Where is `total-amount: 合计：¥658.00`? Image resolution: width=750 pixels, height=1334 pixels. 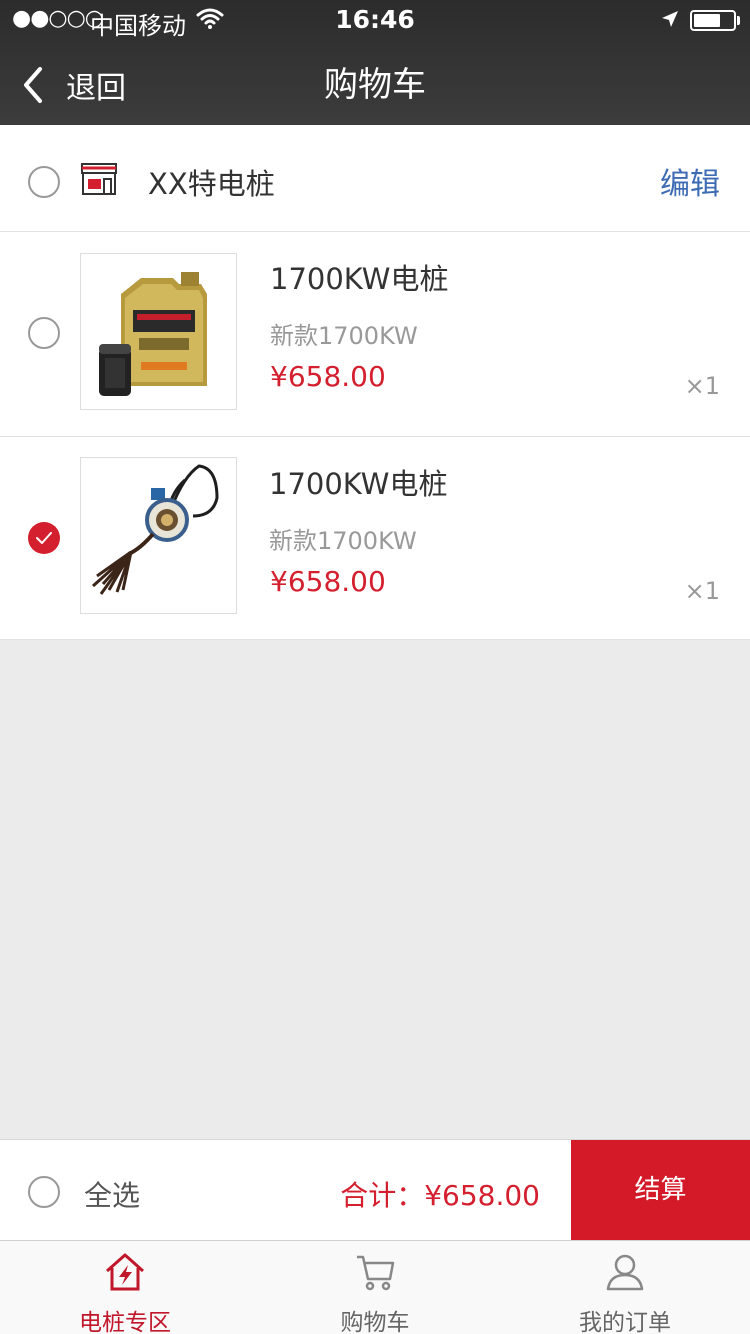
total-amount: 合计：¥658.00 is located at coordinates (440, 1195).